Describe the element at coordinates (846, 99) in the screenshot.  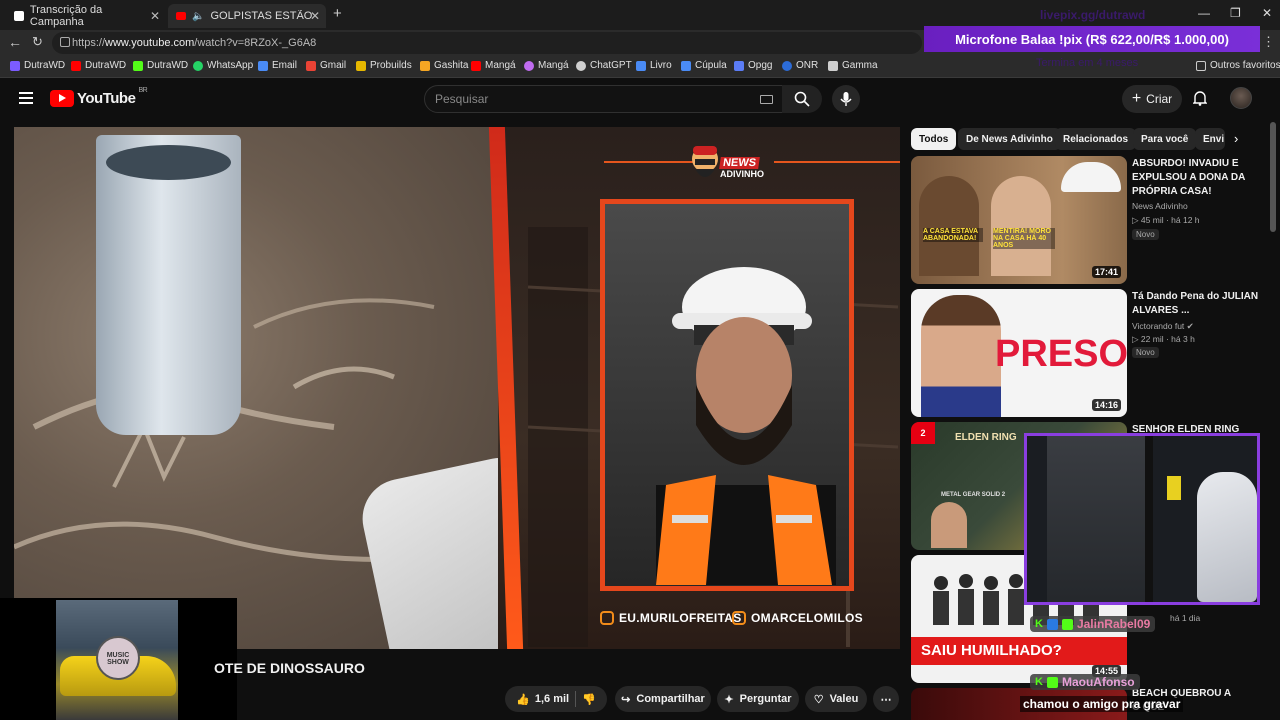
I see `voice-search-button` at that location.